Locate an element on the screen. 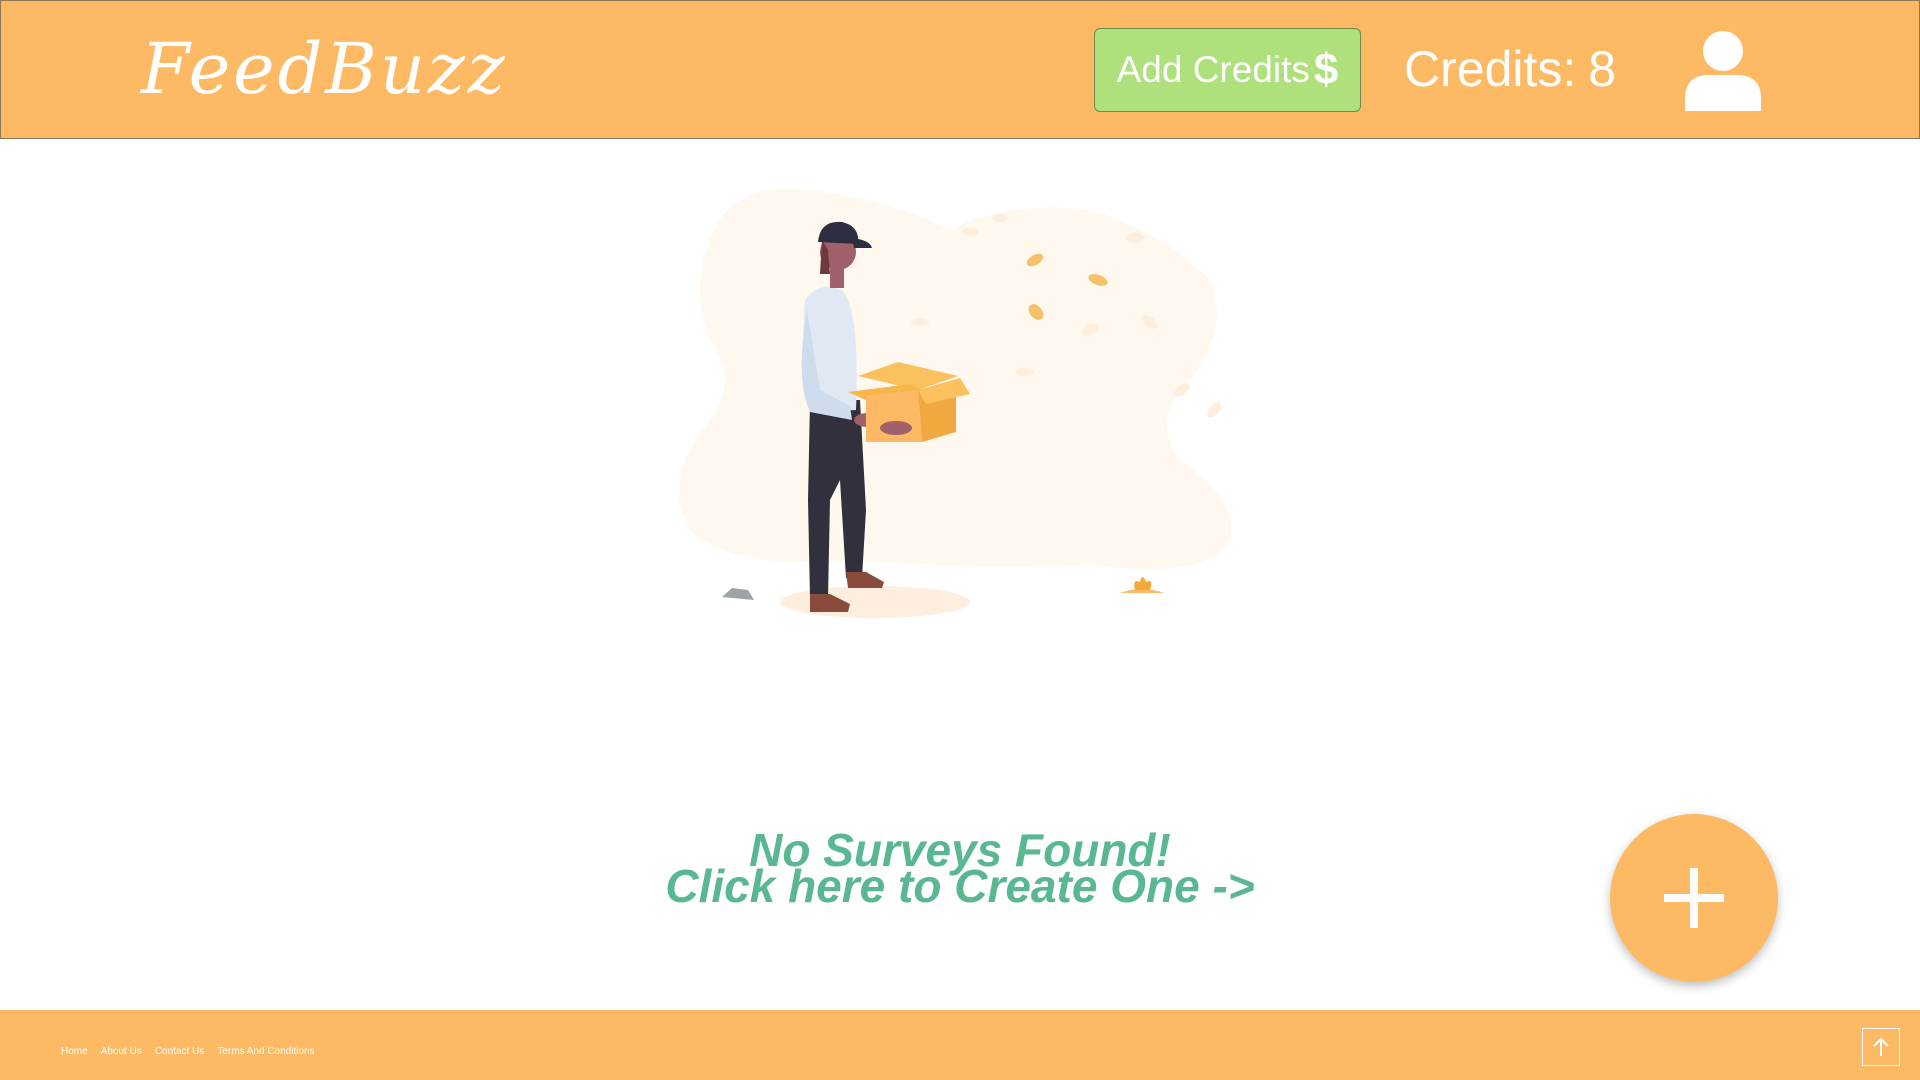 The width and height of the screenshot is (1920, 1080). arrow-up-icon is located at coordinates (1881, 1046).